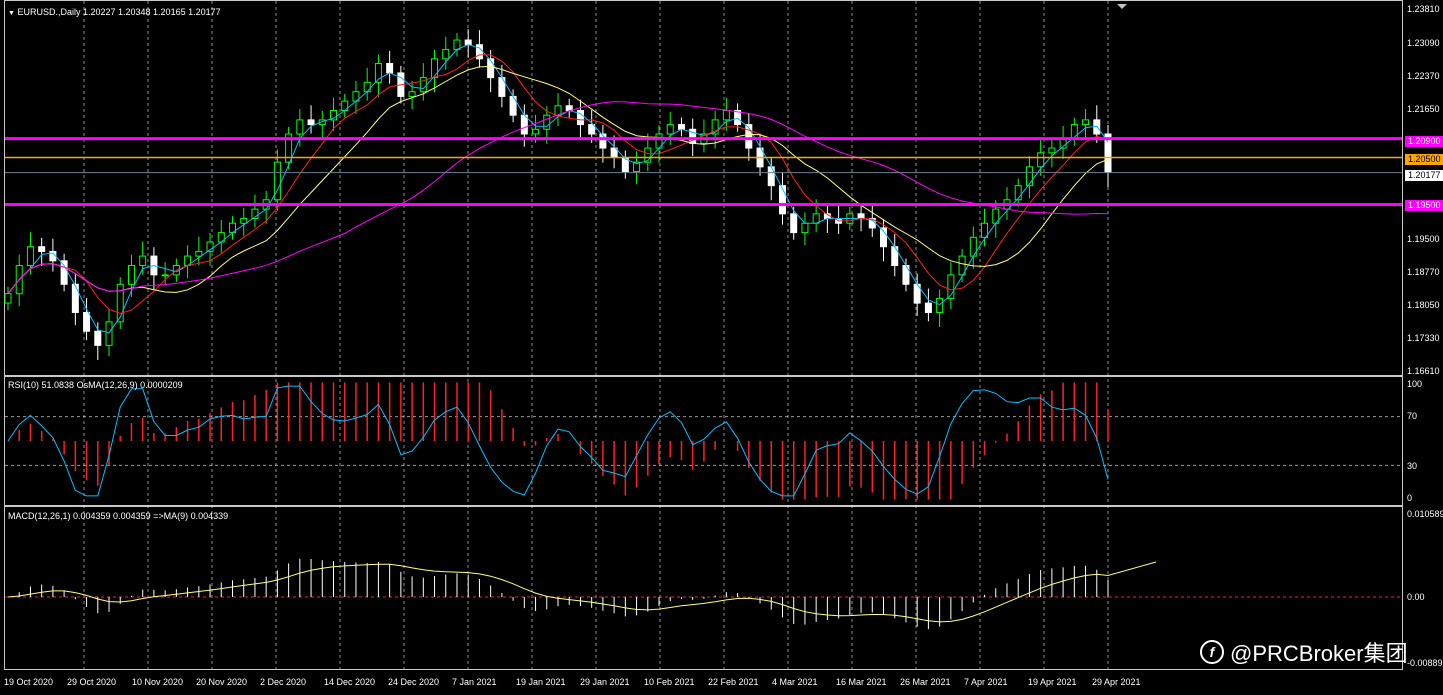 This screenshot has width=1443, height=695. What do you see at coordinates (283, 682) in the screenshot?
I see `date-label: 2 Dec 2020` at bounding box center [283, 682].